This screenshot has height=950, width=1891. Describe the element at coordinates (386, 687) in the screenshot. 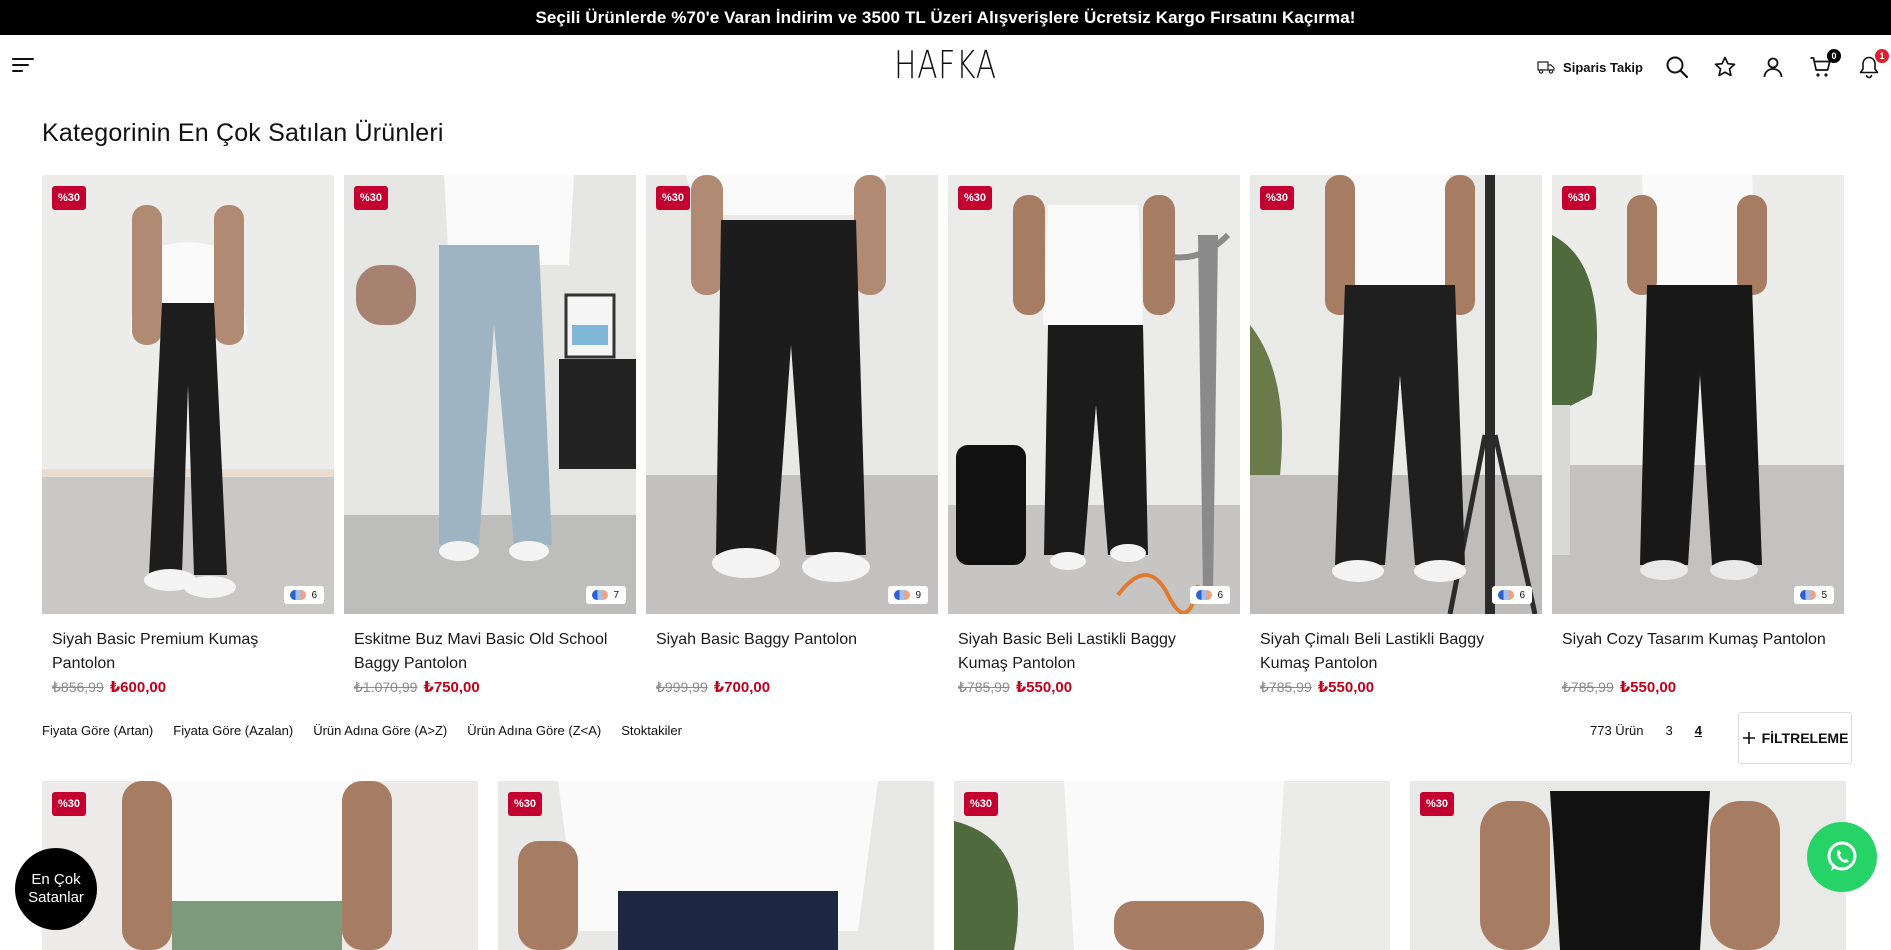

I see `old-price: ₺1.070,99` at that location.